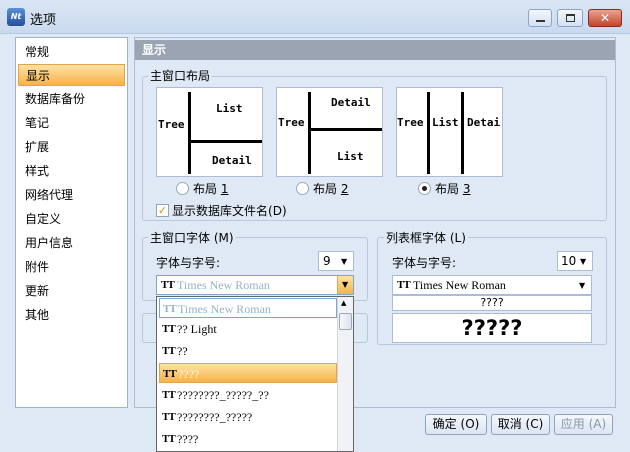 This screenshot has height=452, width=630. Describe the element at coordinates (484, 122) in the screenshot. I see `layout-3-detail-label: Detai` at that location.